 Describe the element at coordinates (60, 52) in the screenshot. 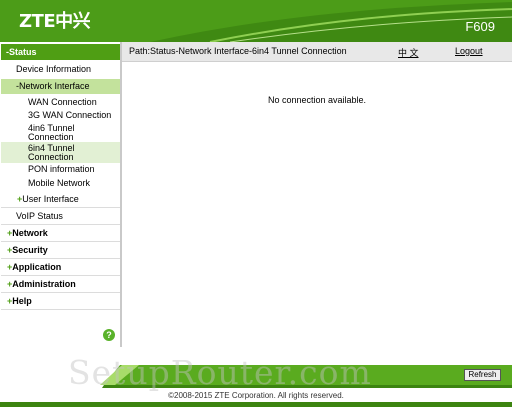

I see `menu-status: -Status` at that location.